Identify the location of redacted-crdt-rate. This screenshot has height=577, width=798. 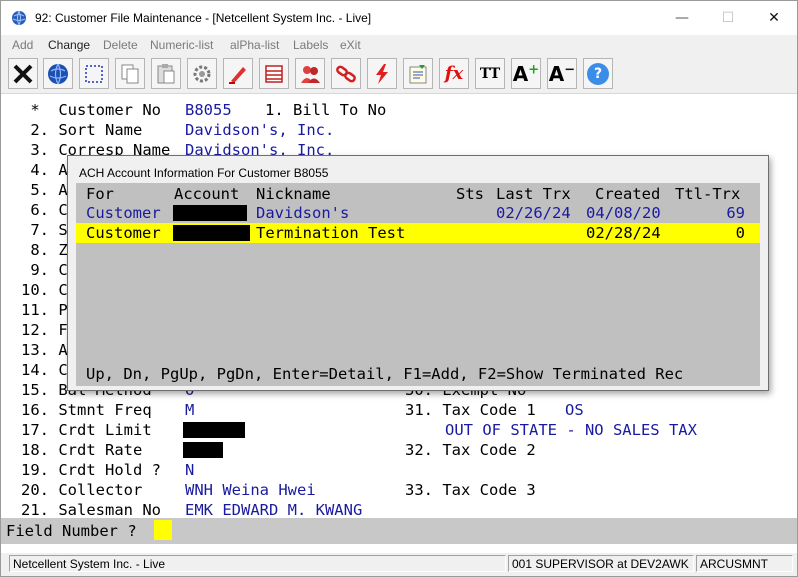
(203, 450).